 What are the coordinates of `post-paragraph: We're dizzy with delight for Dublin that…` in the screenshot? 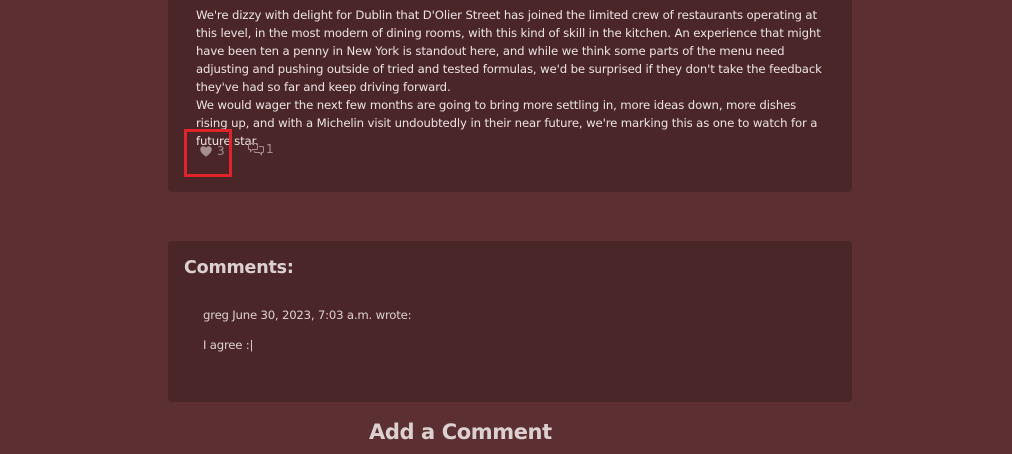 It's located at (509, 51).